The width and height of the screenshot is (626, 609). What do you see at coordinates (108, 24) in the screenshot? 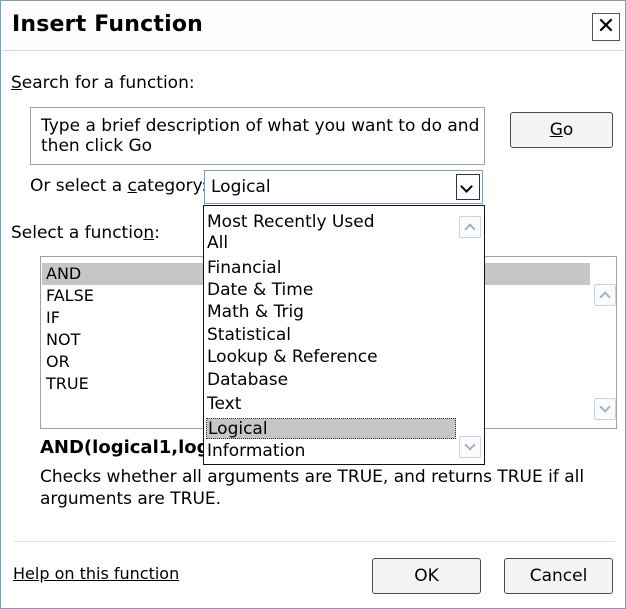
I see `dialog-title: Insert Function` at bounding box center [108, 24].